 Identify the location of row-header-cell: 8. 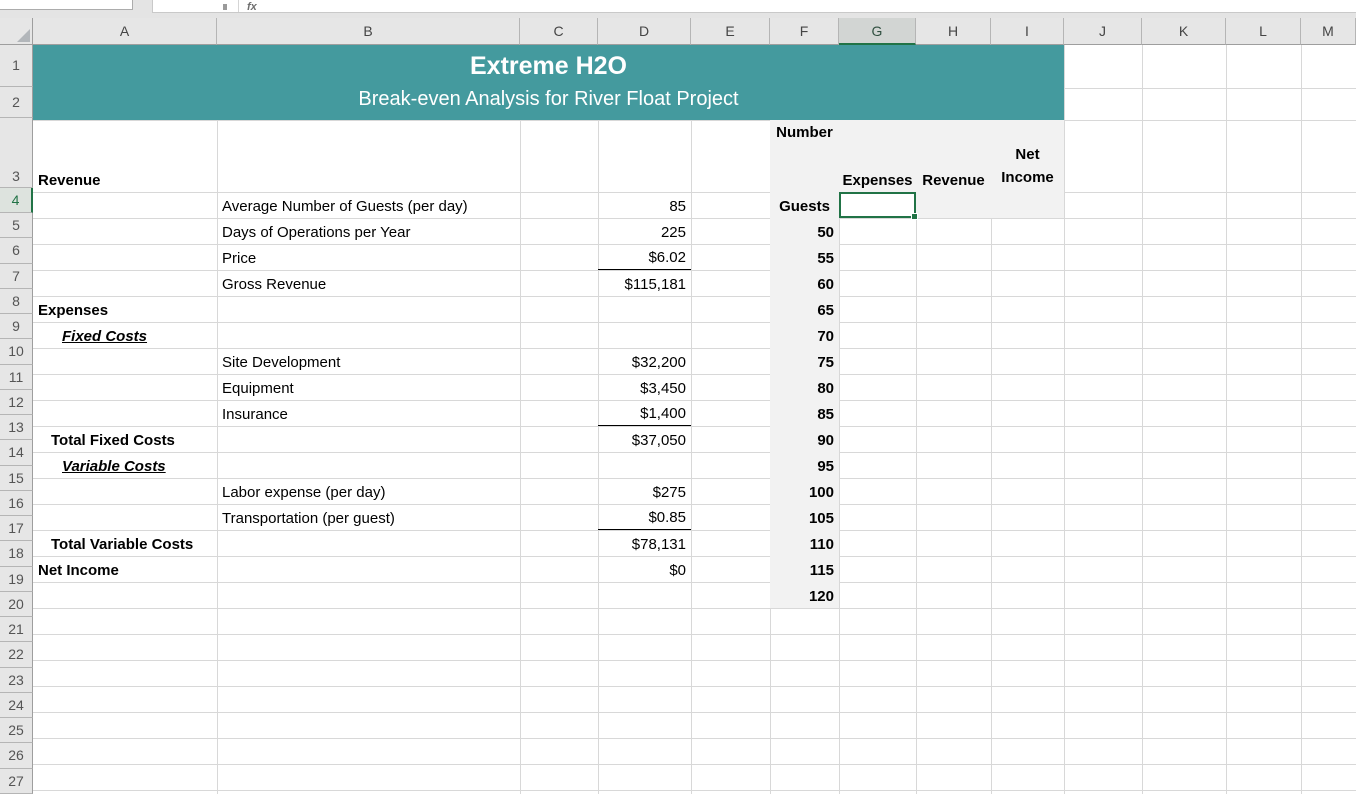
(16, 301).